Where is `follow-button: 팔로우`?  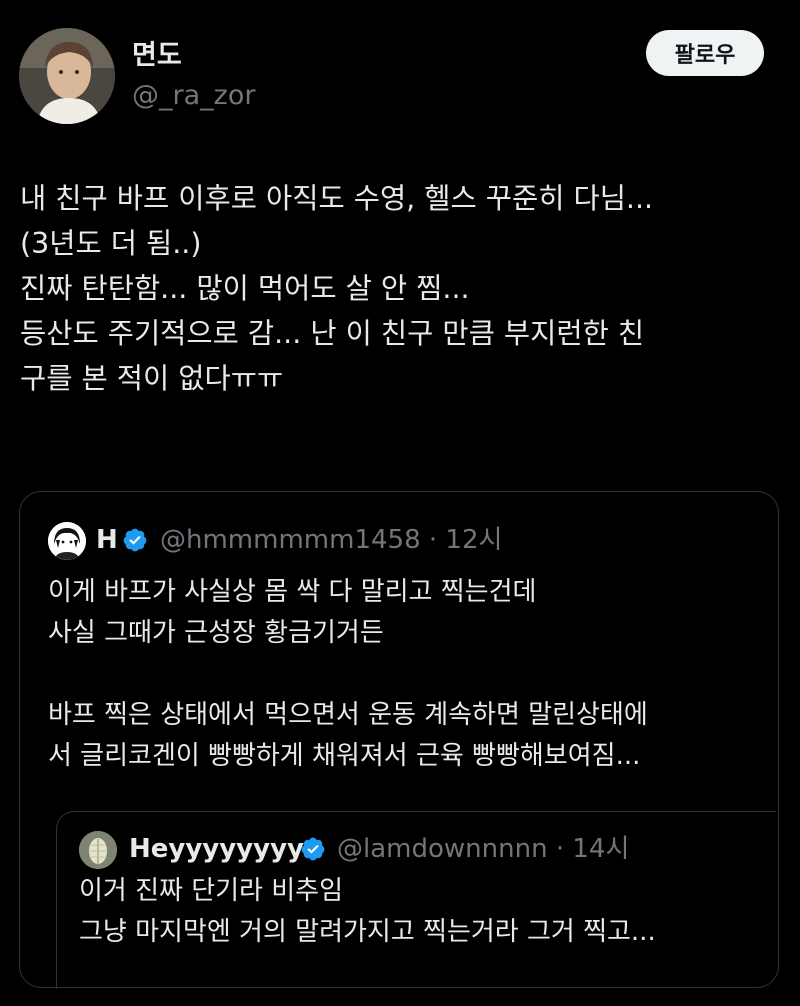
follow-button: 팔로우 is located at coordinates (705, 53).